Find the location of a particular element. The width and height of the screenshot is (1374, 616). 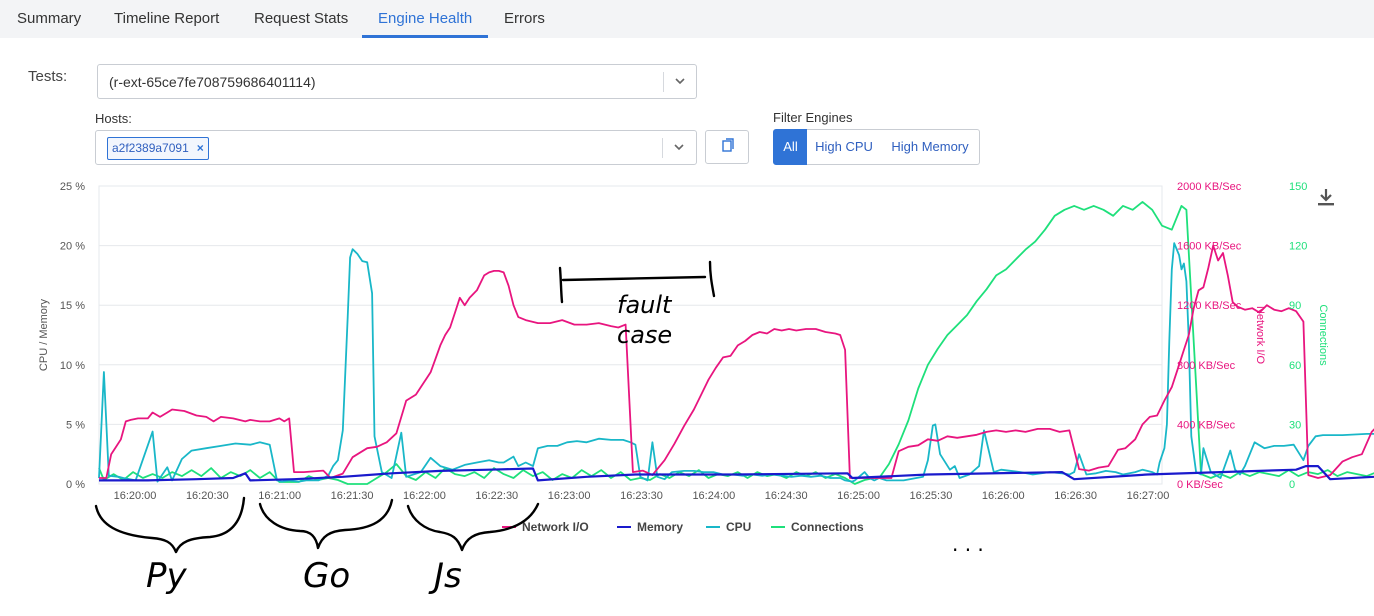

x-tick-label: 16:21:00 is located at coordinates (279, 496).